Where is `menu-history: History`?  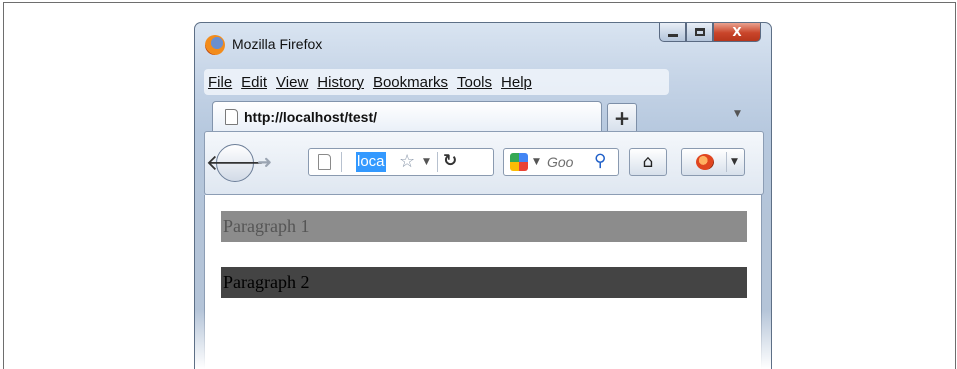
menu-history: History is located at coordinates (340, 82).